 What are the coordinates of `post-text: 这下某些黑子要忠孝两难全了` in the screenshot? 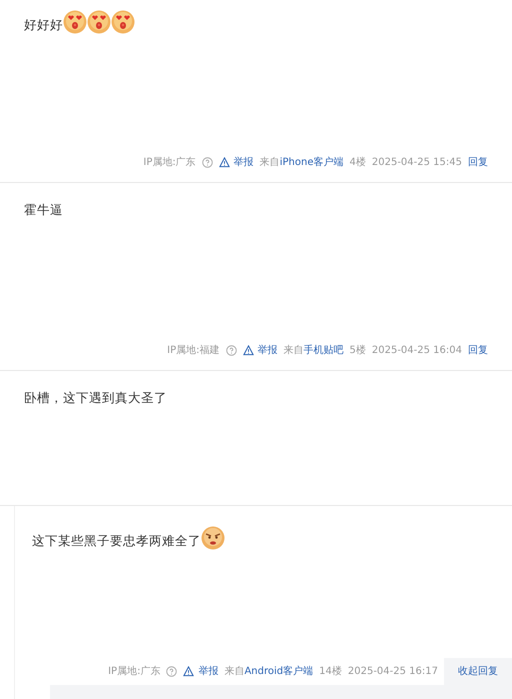 It's located at (116, 541).